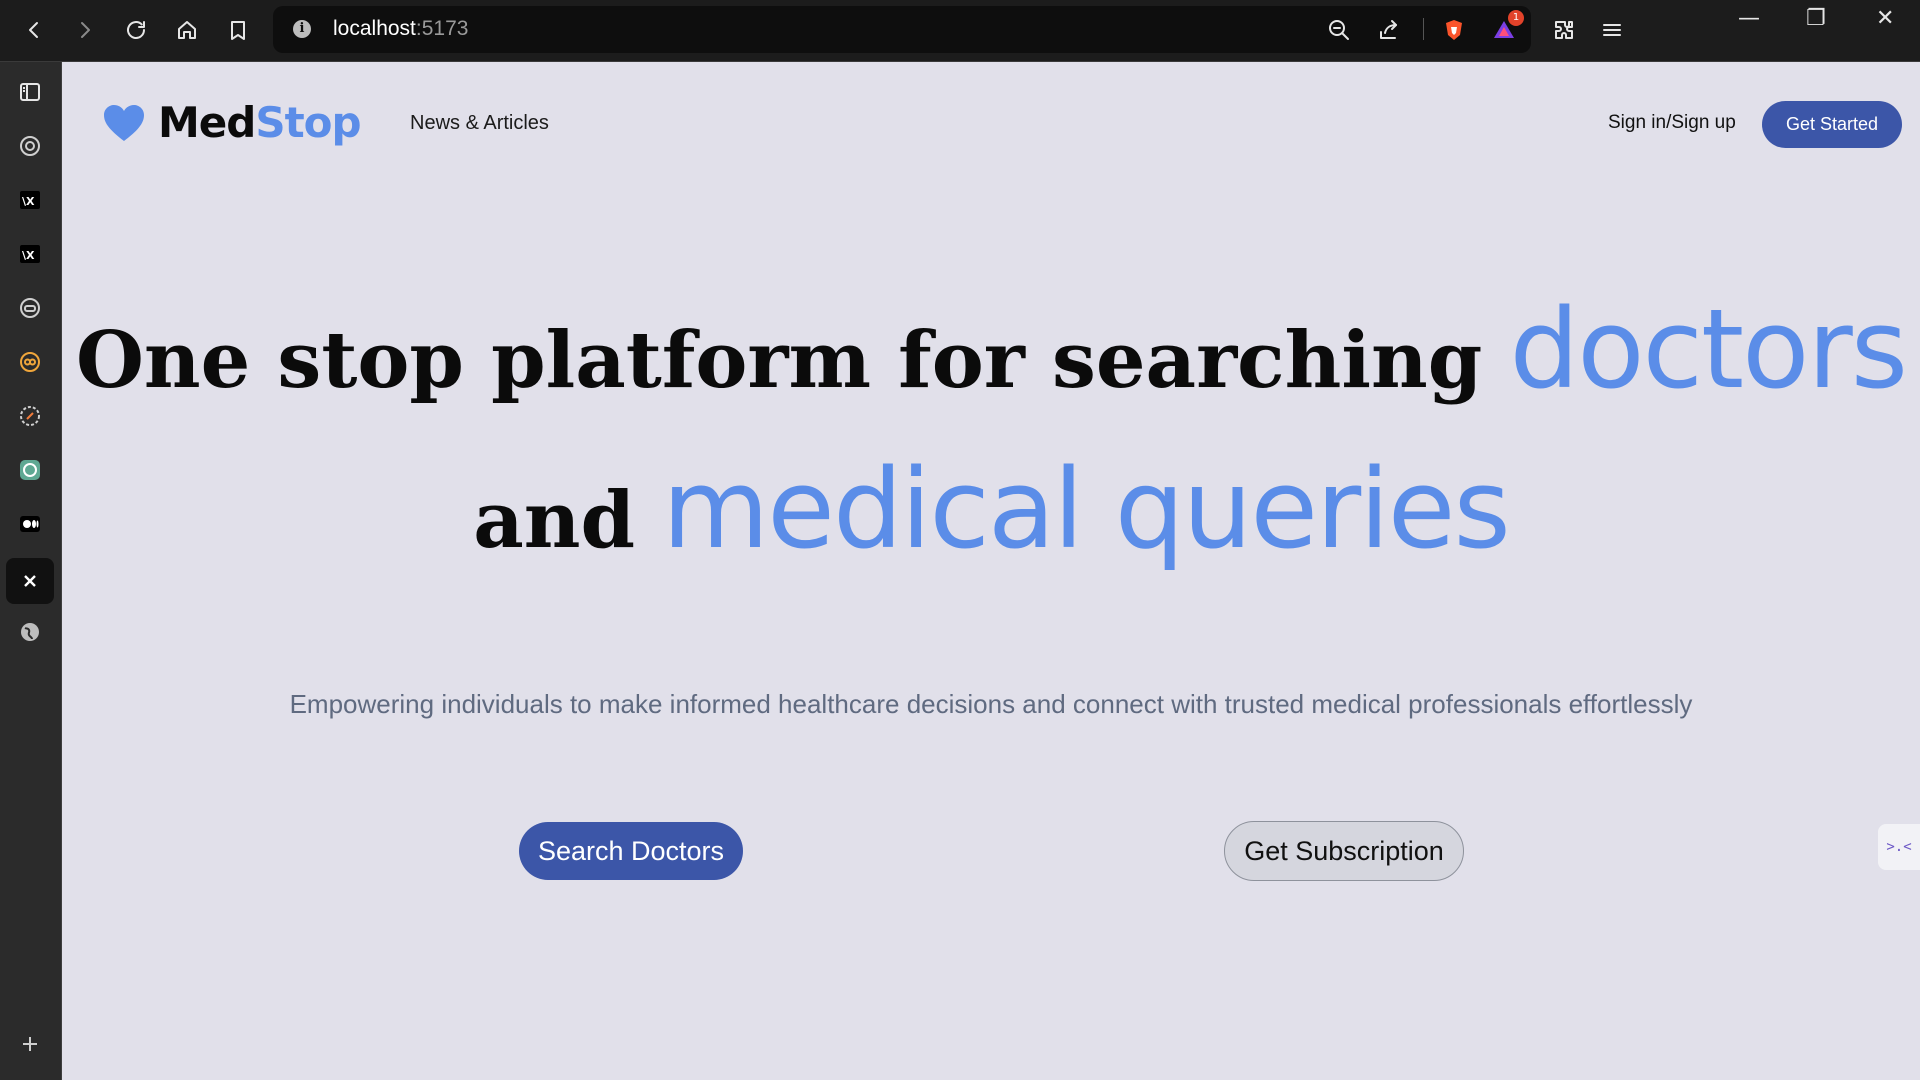  What do you see at coordinates (30, 92) in the screenshot?
I see `sidebar-panel-icon` at bounding box center [30, 92].